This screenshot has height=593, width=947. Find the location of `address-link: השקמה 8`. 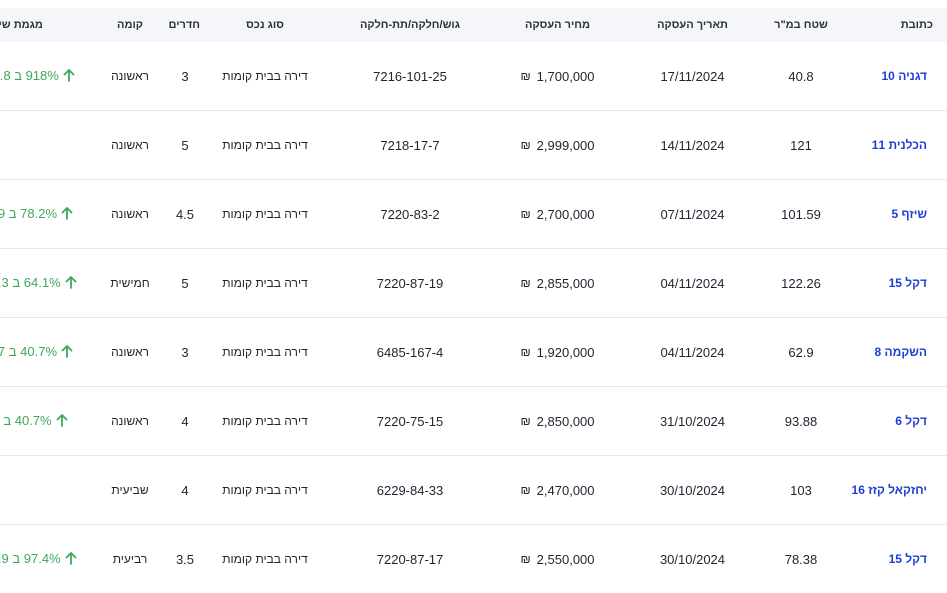

address-link: השקמה 8 is located at coordinates (894, 352).